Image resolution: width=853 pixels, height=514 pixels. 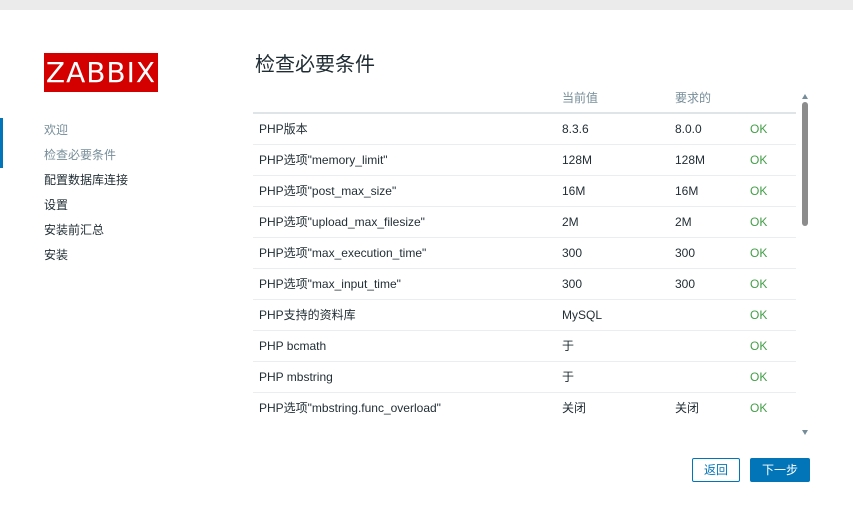 I want to click on table-row: PHP支持的资料库 MySQL OK, so click(x=524, y=315).